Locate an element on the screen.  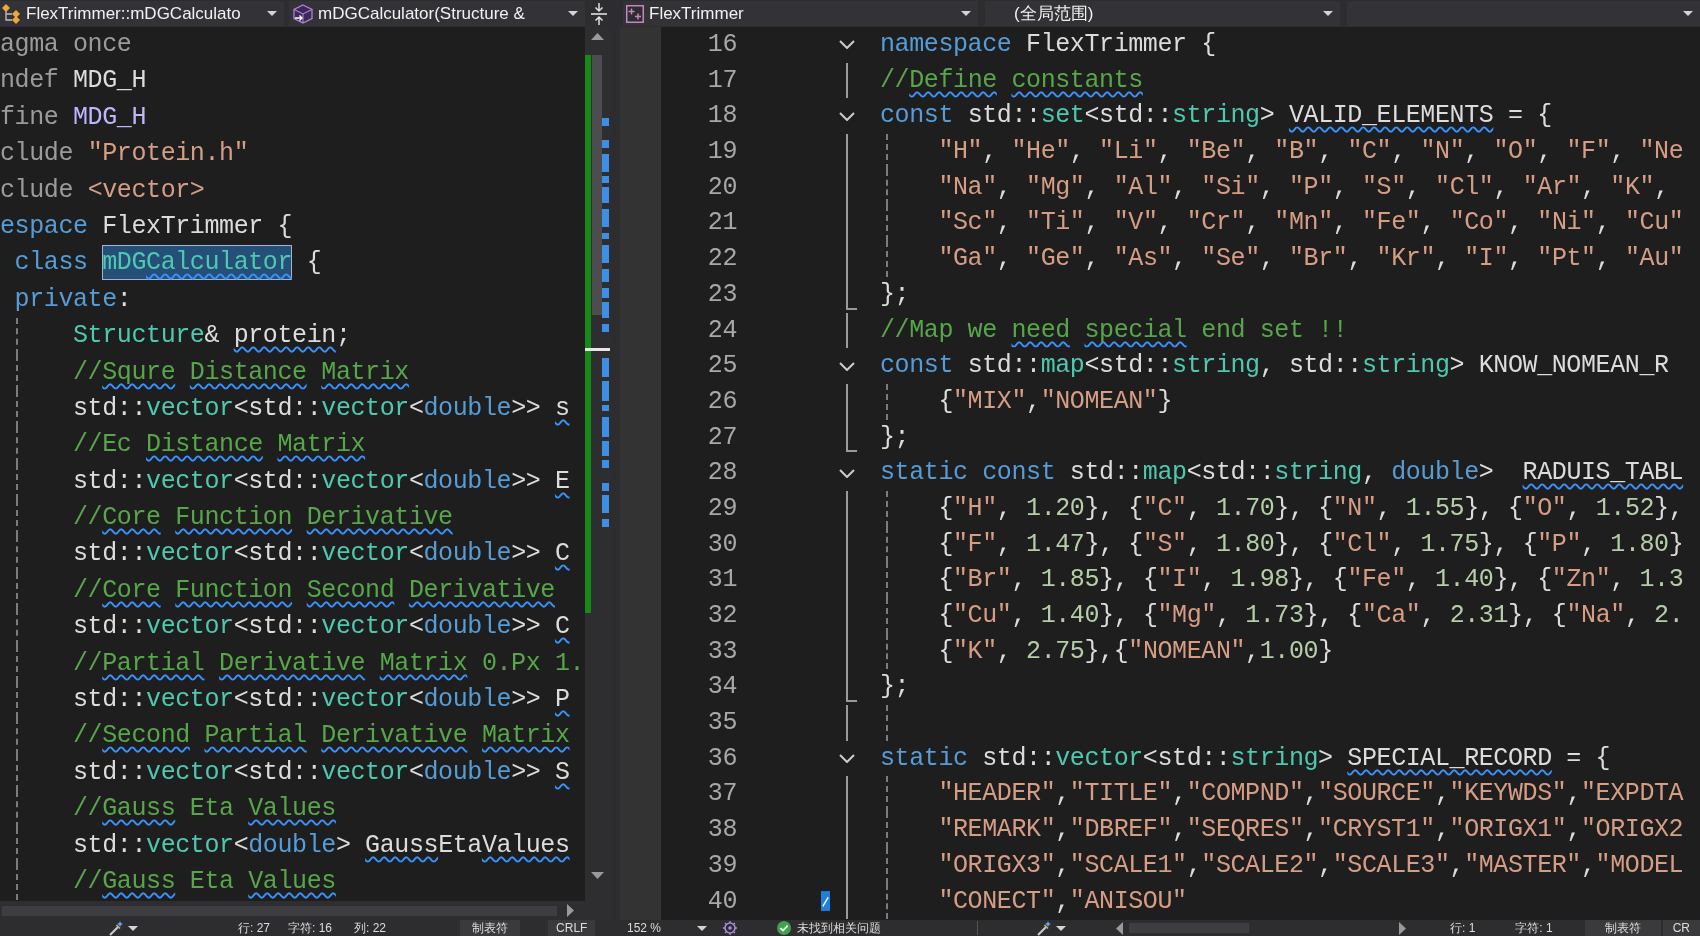
line-number: 37 is located at coordinates (721, 794).